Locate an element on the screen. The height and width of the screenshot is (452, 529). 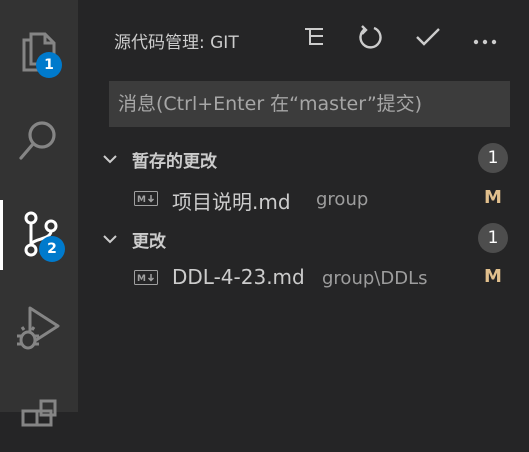
refresh-icon is located at coordinates (370, 39).